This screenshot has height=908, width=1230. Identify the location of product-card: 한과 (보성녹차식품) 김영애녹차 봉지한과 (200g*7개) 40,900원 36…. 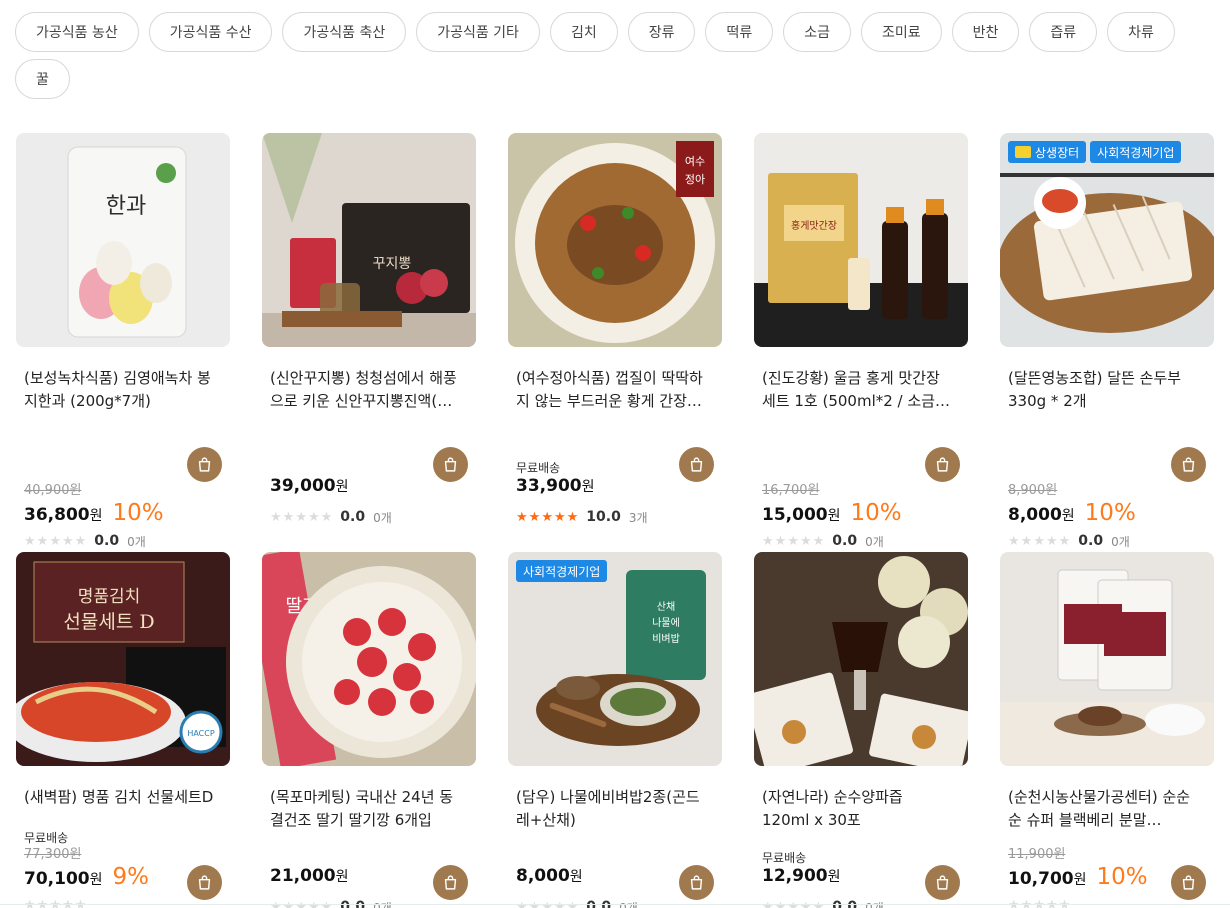
(123, 342).